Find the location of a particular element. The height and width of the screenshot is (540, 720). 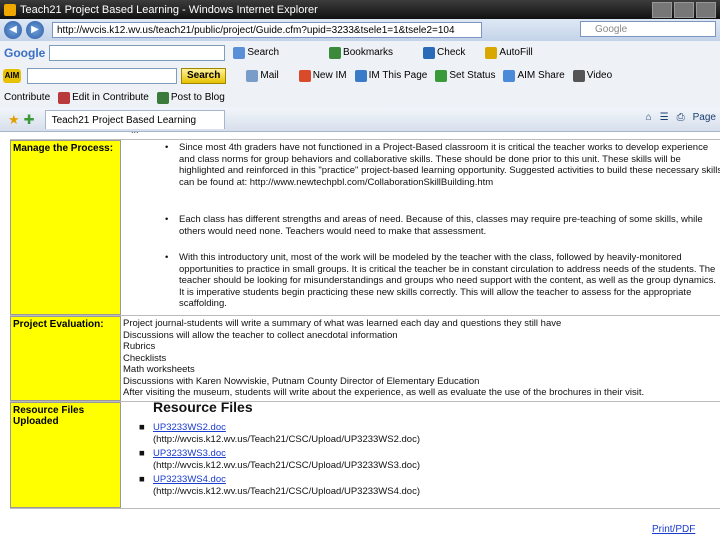

google-logo: Google is located at coordinates (25, 52).